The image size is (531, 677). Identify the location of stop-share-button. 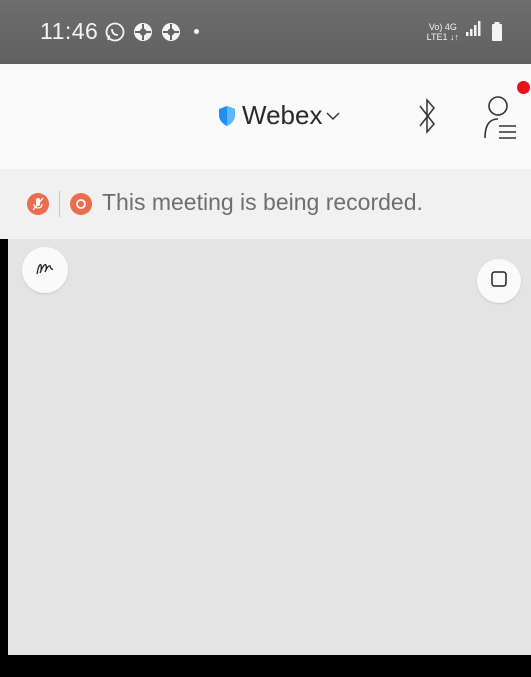
(499, 281).